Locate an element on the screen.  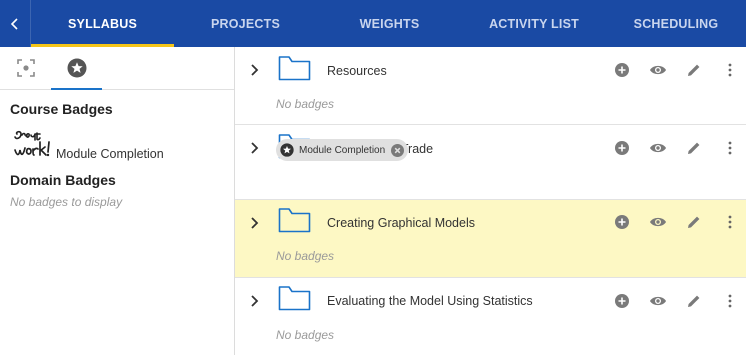
domain-badges-heading: Domain Badges is located at coordinates (63, 180).